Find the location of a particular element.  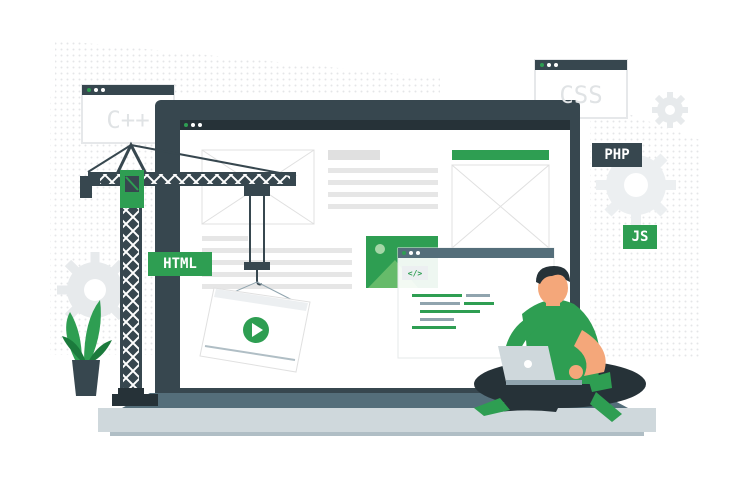

html-badge: HTML is located at coordinates (180, 264).